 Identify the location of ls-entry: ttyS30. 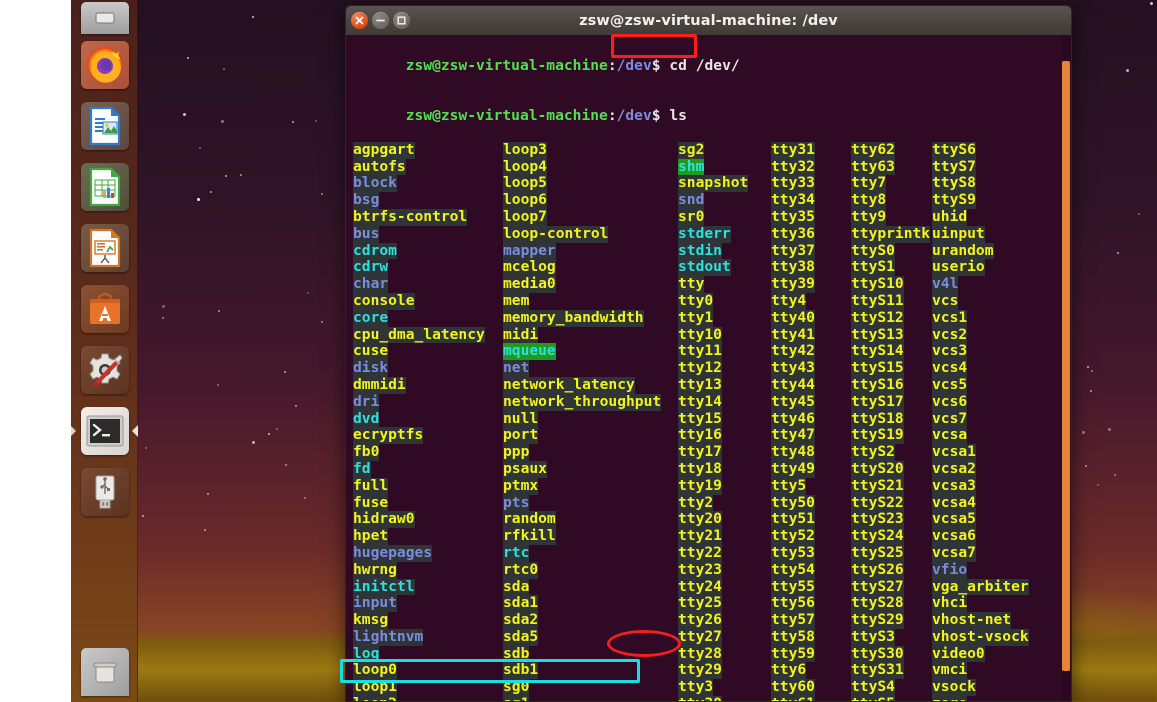
(891, 653).